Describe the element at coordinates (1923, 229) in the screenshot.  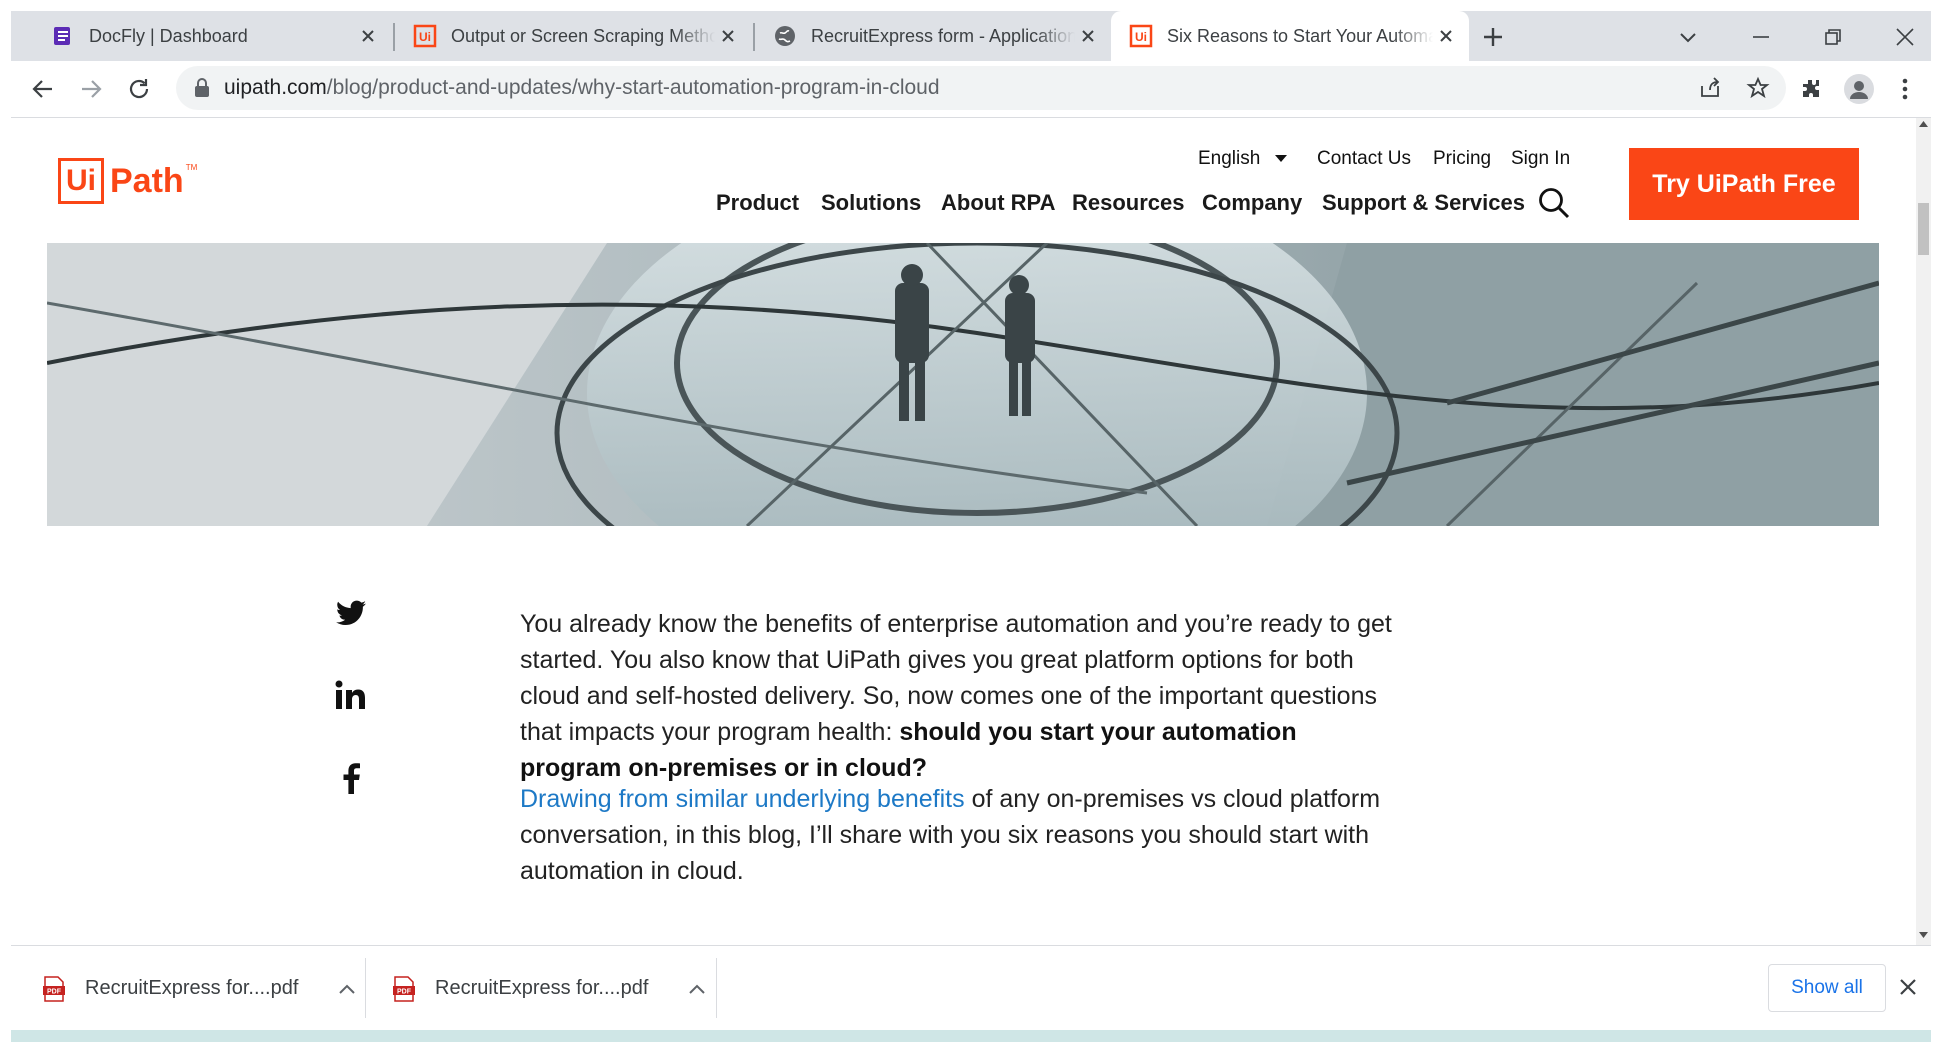
I see `scroll-thumb` at that location.